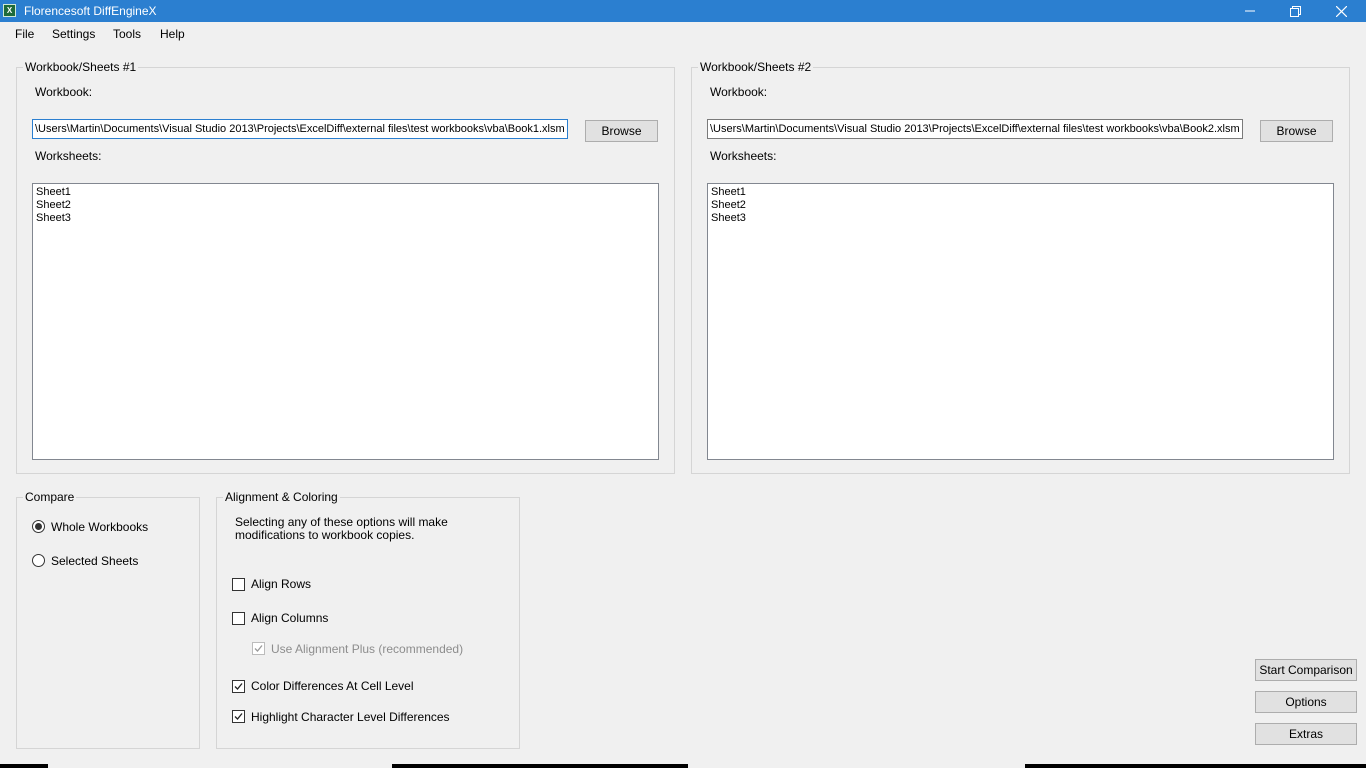 The image size is (1366, 768). Describe the element at coordinates (621, 131) in the screenshot. I see `workbook1-browse-button: Browse` at that location.